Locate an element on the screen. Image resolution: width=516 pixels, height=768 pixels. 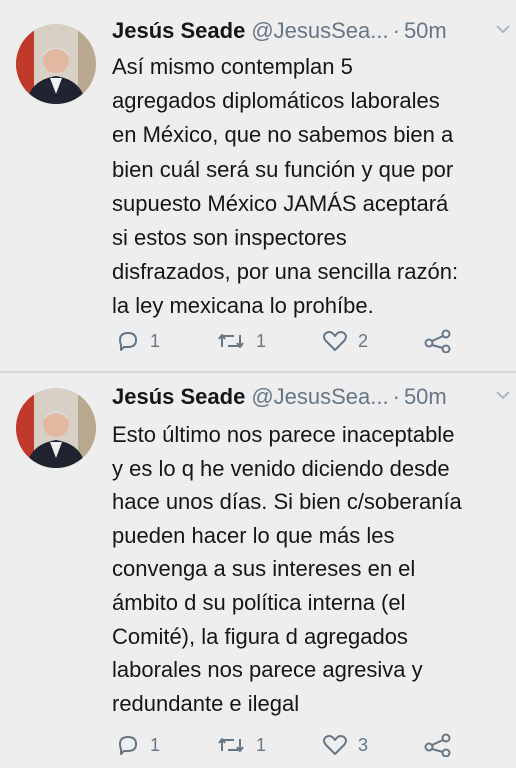
tweet-text-line: supuesto México JAMÁS aceptará is located at coordinates (280, 203).